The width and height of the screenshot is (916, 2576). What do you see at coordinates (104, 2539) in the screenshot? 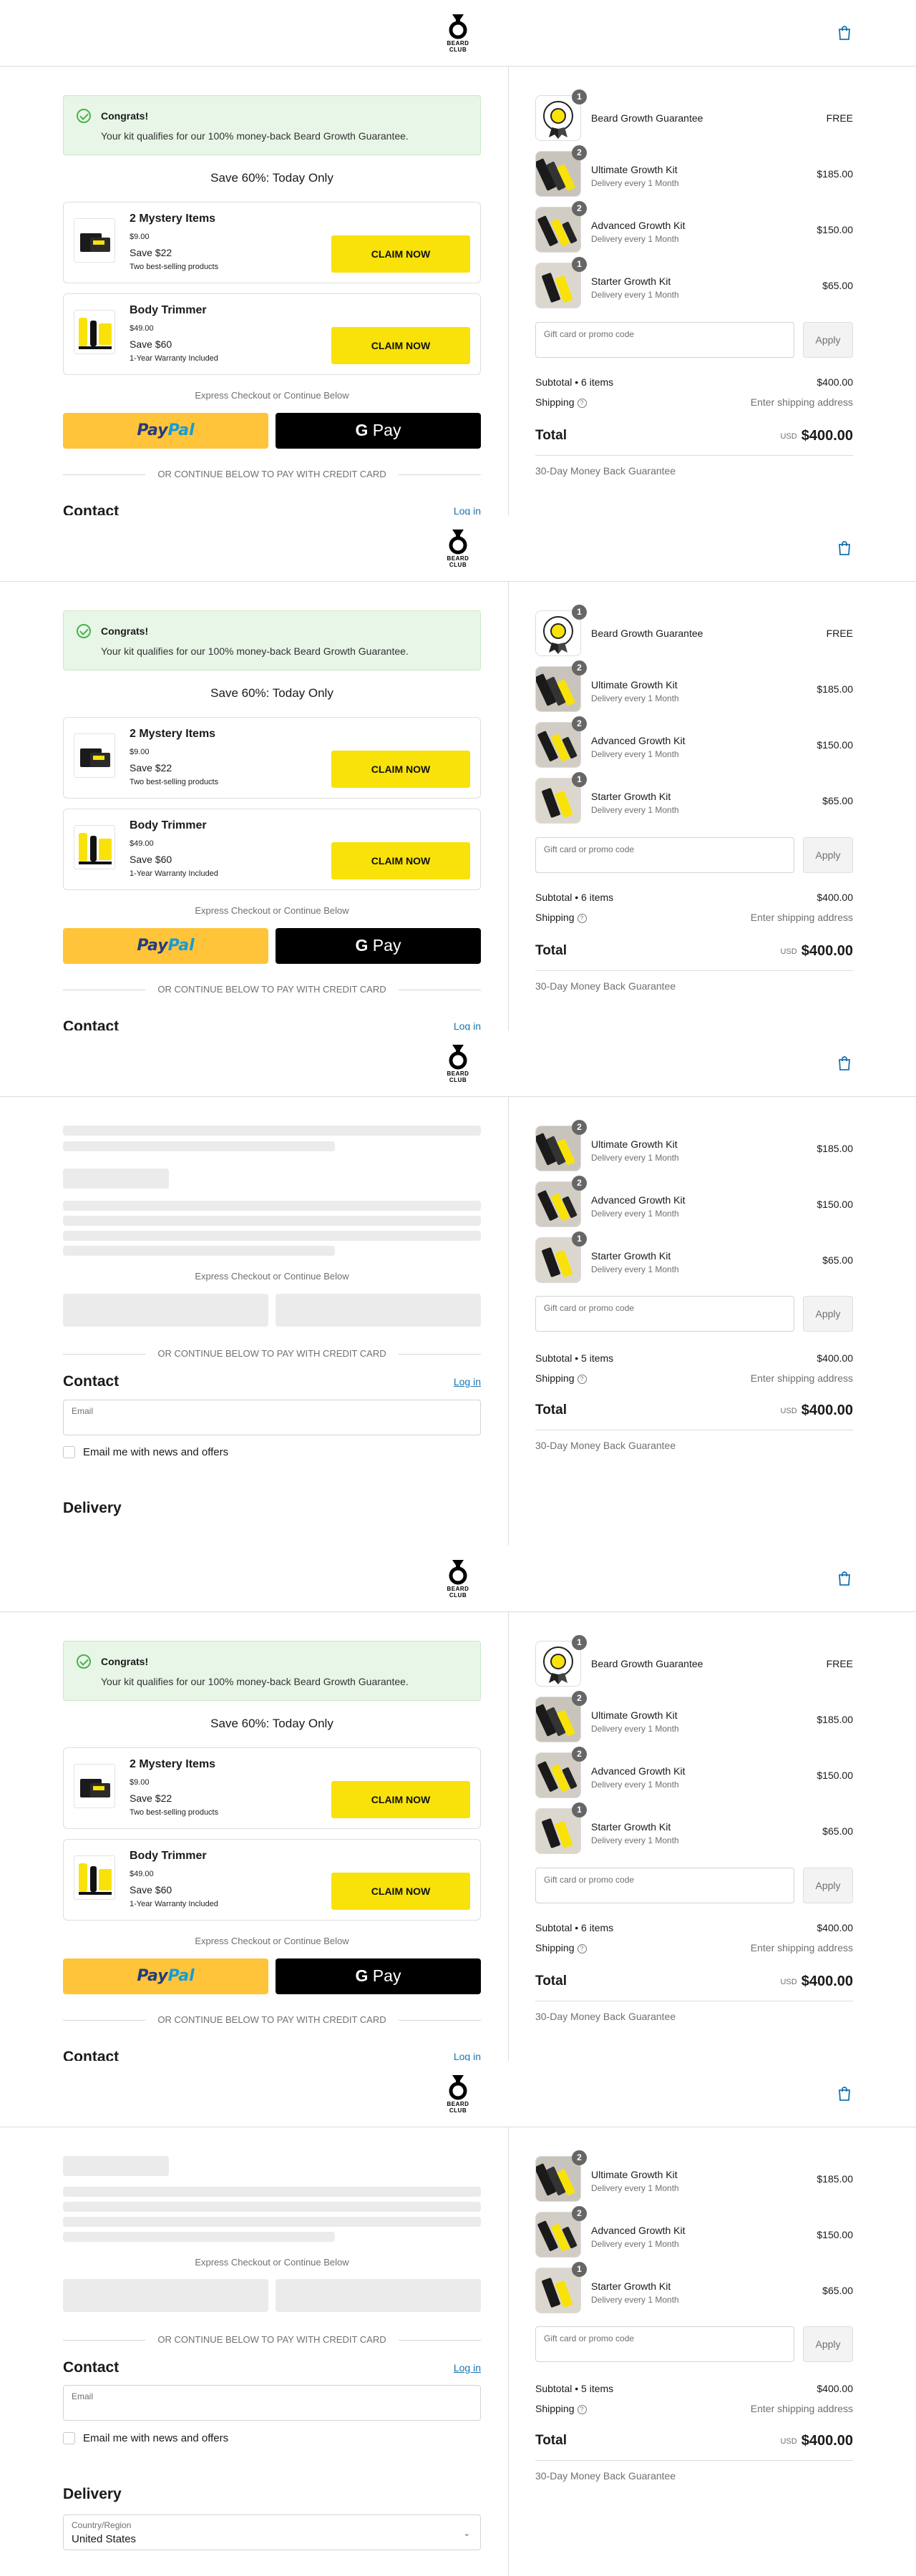
I see `country-value: United States` at bounding box center [104, 2539].